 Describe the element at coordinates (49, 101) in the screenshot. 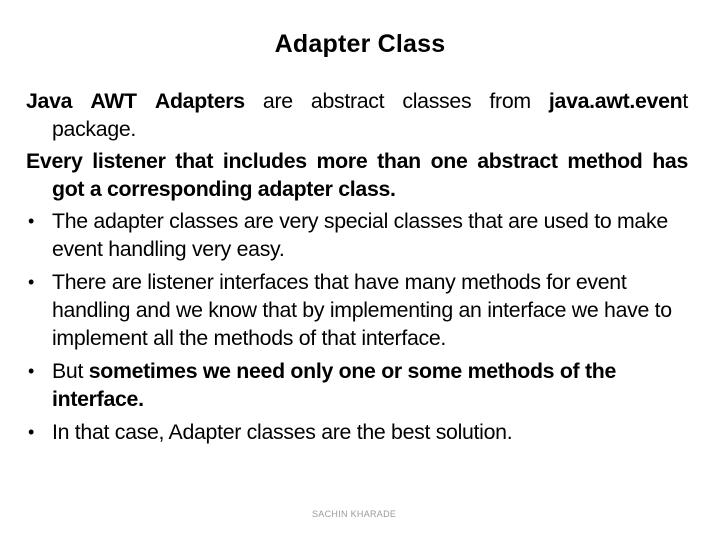

I see `term-java: Java` at that location.